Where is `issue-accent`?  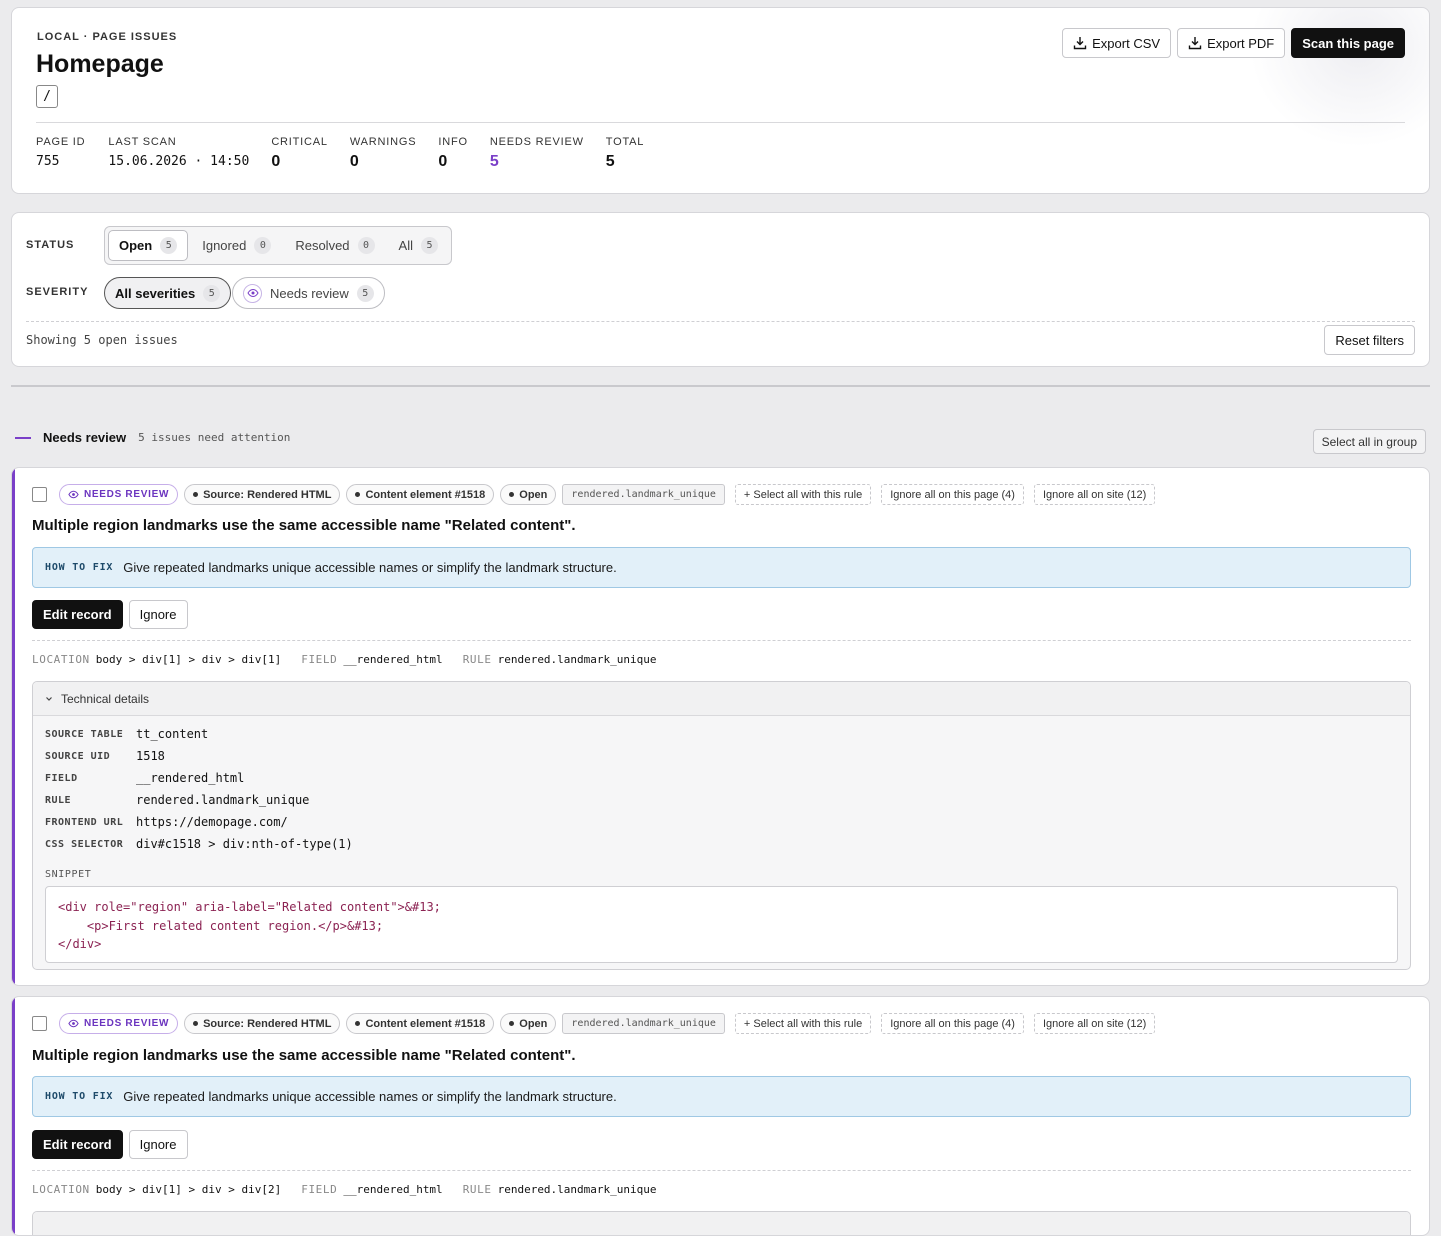 issue-accent is located at coordinates (13, 726).